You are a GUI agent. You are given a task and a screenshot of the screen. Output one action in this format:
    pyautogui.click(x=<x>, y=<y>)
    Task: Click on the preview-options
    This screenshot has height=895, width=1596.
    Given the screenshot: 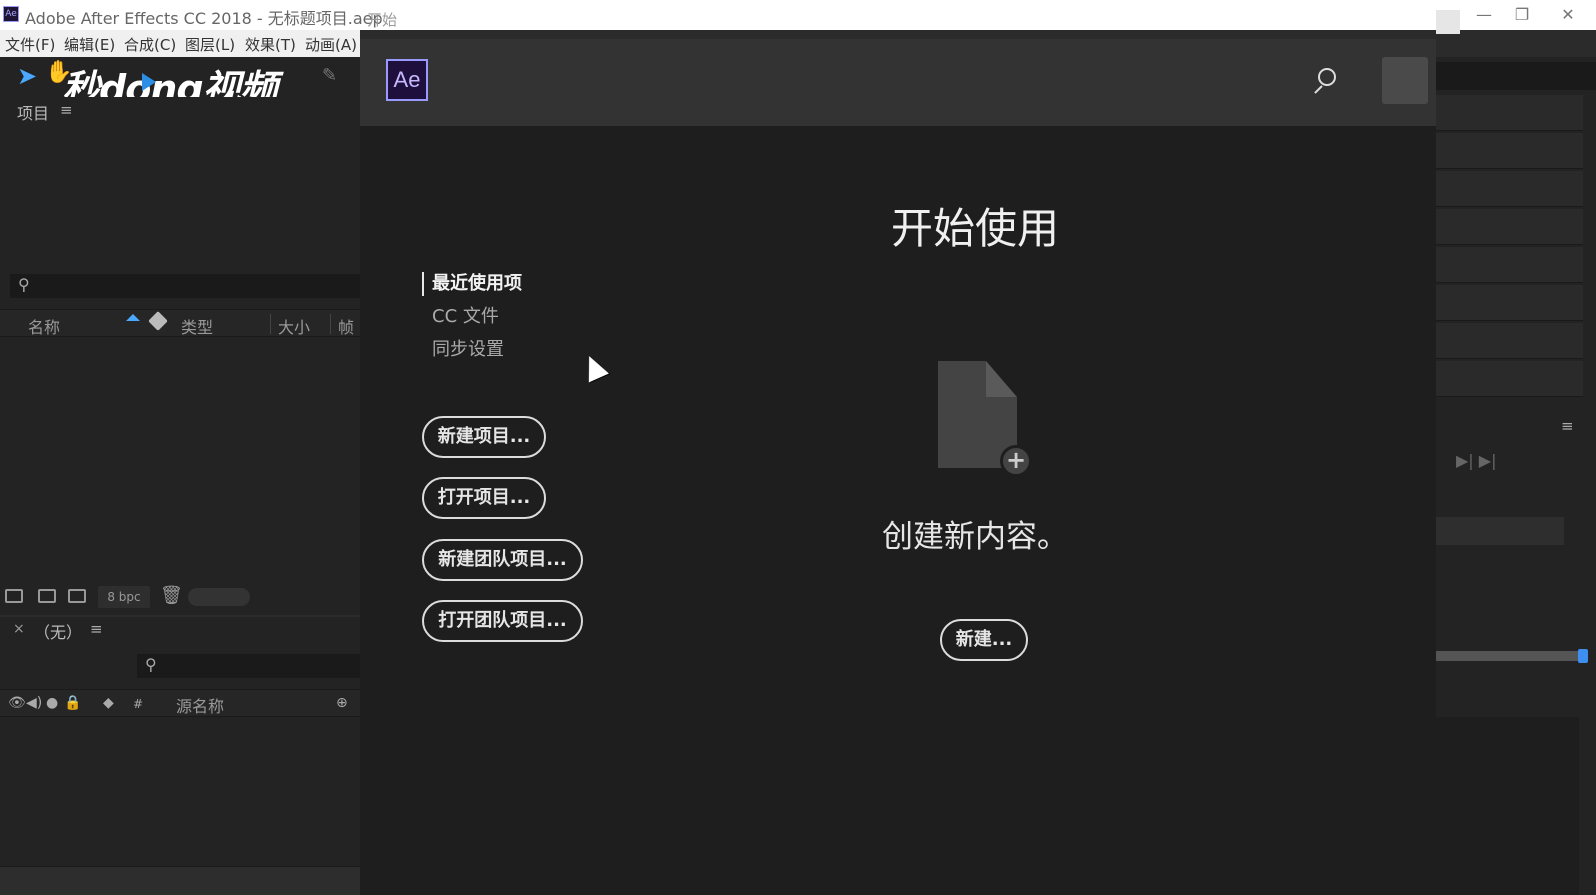 What is the action you would take?
    pyautogui.click(x=1500, y=531)
    